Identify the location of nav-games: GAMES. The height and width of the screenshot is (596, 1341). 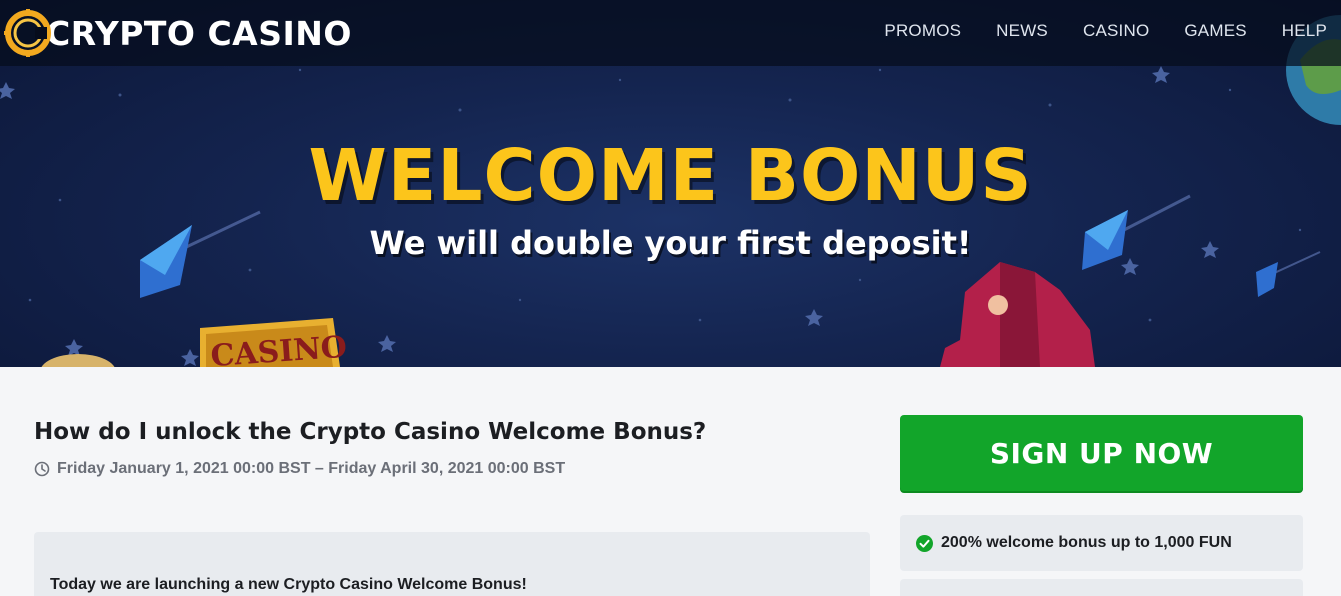
(1215, 31).